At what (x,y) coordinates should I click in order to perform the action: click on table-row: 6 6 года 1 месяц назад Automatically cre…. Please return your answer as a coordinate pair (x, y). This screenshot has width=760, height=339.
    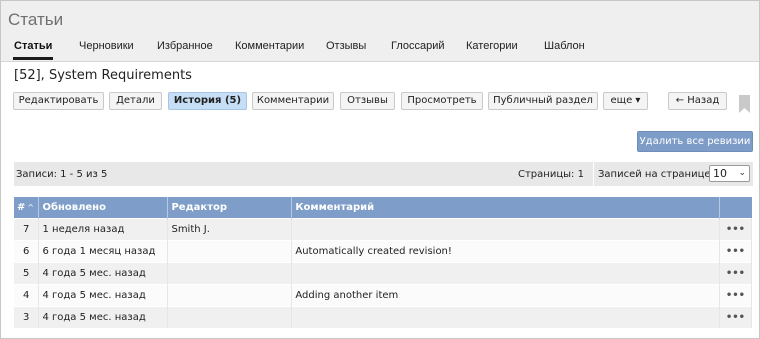
    Looking at the image, I should click on (383, 251).